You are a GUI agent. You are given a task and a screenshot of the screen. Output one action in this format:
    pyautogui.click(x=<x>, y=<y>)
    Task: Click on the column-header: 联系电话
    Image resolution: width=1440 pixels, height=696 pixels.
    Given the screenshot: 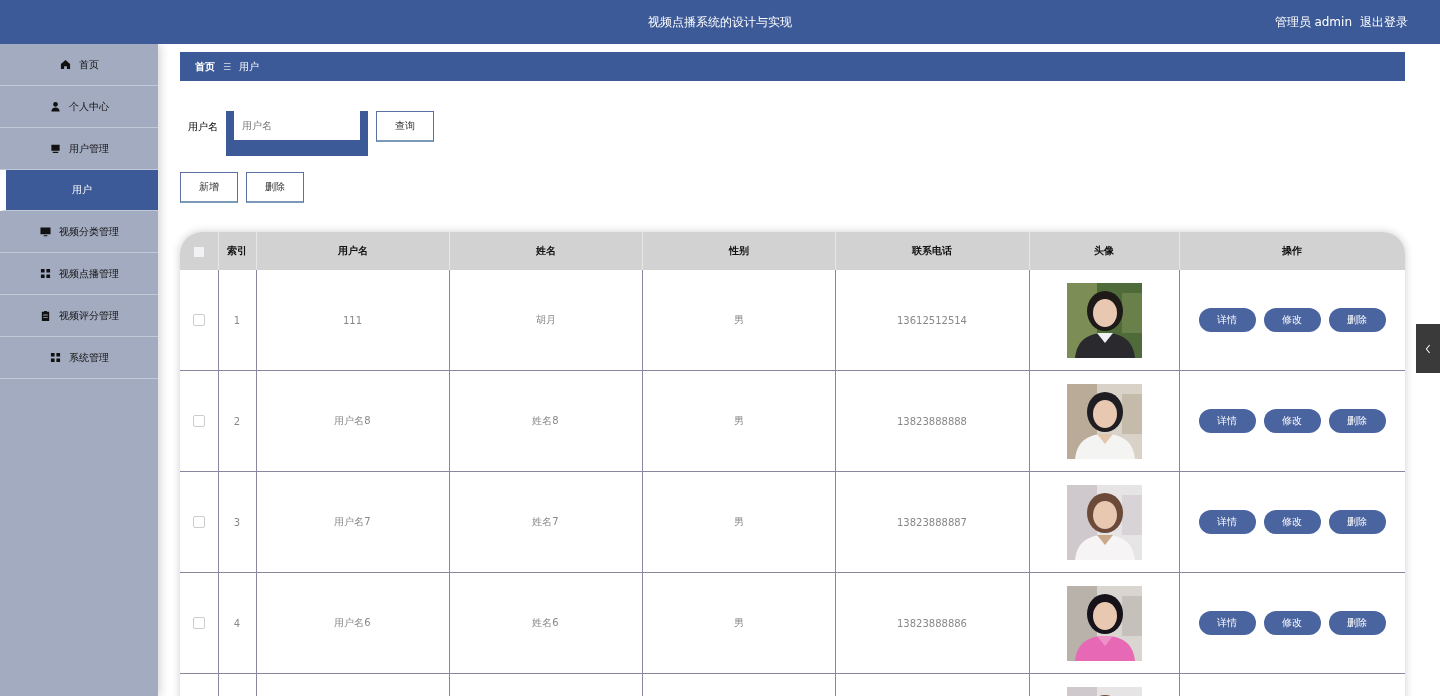 What is the action you would take?
    pyautogui.click(x=932, y=251)
    